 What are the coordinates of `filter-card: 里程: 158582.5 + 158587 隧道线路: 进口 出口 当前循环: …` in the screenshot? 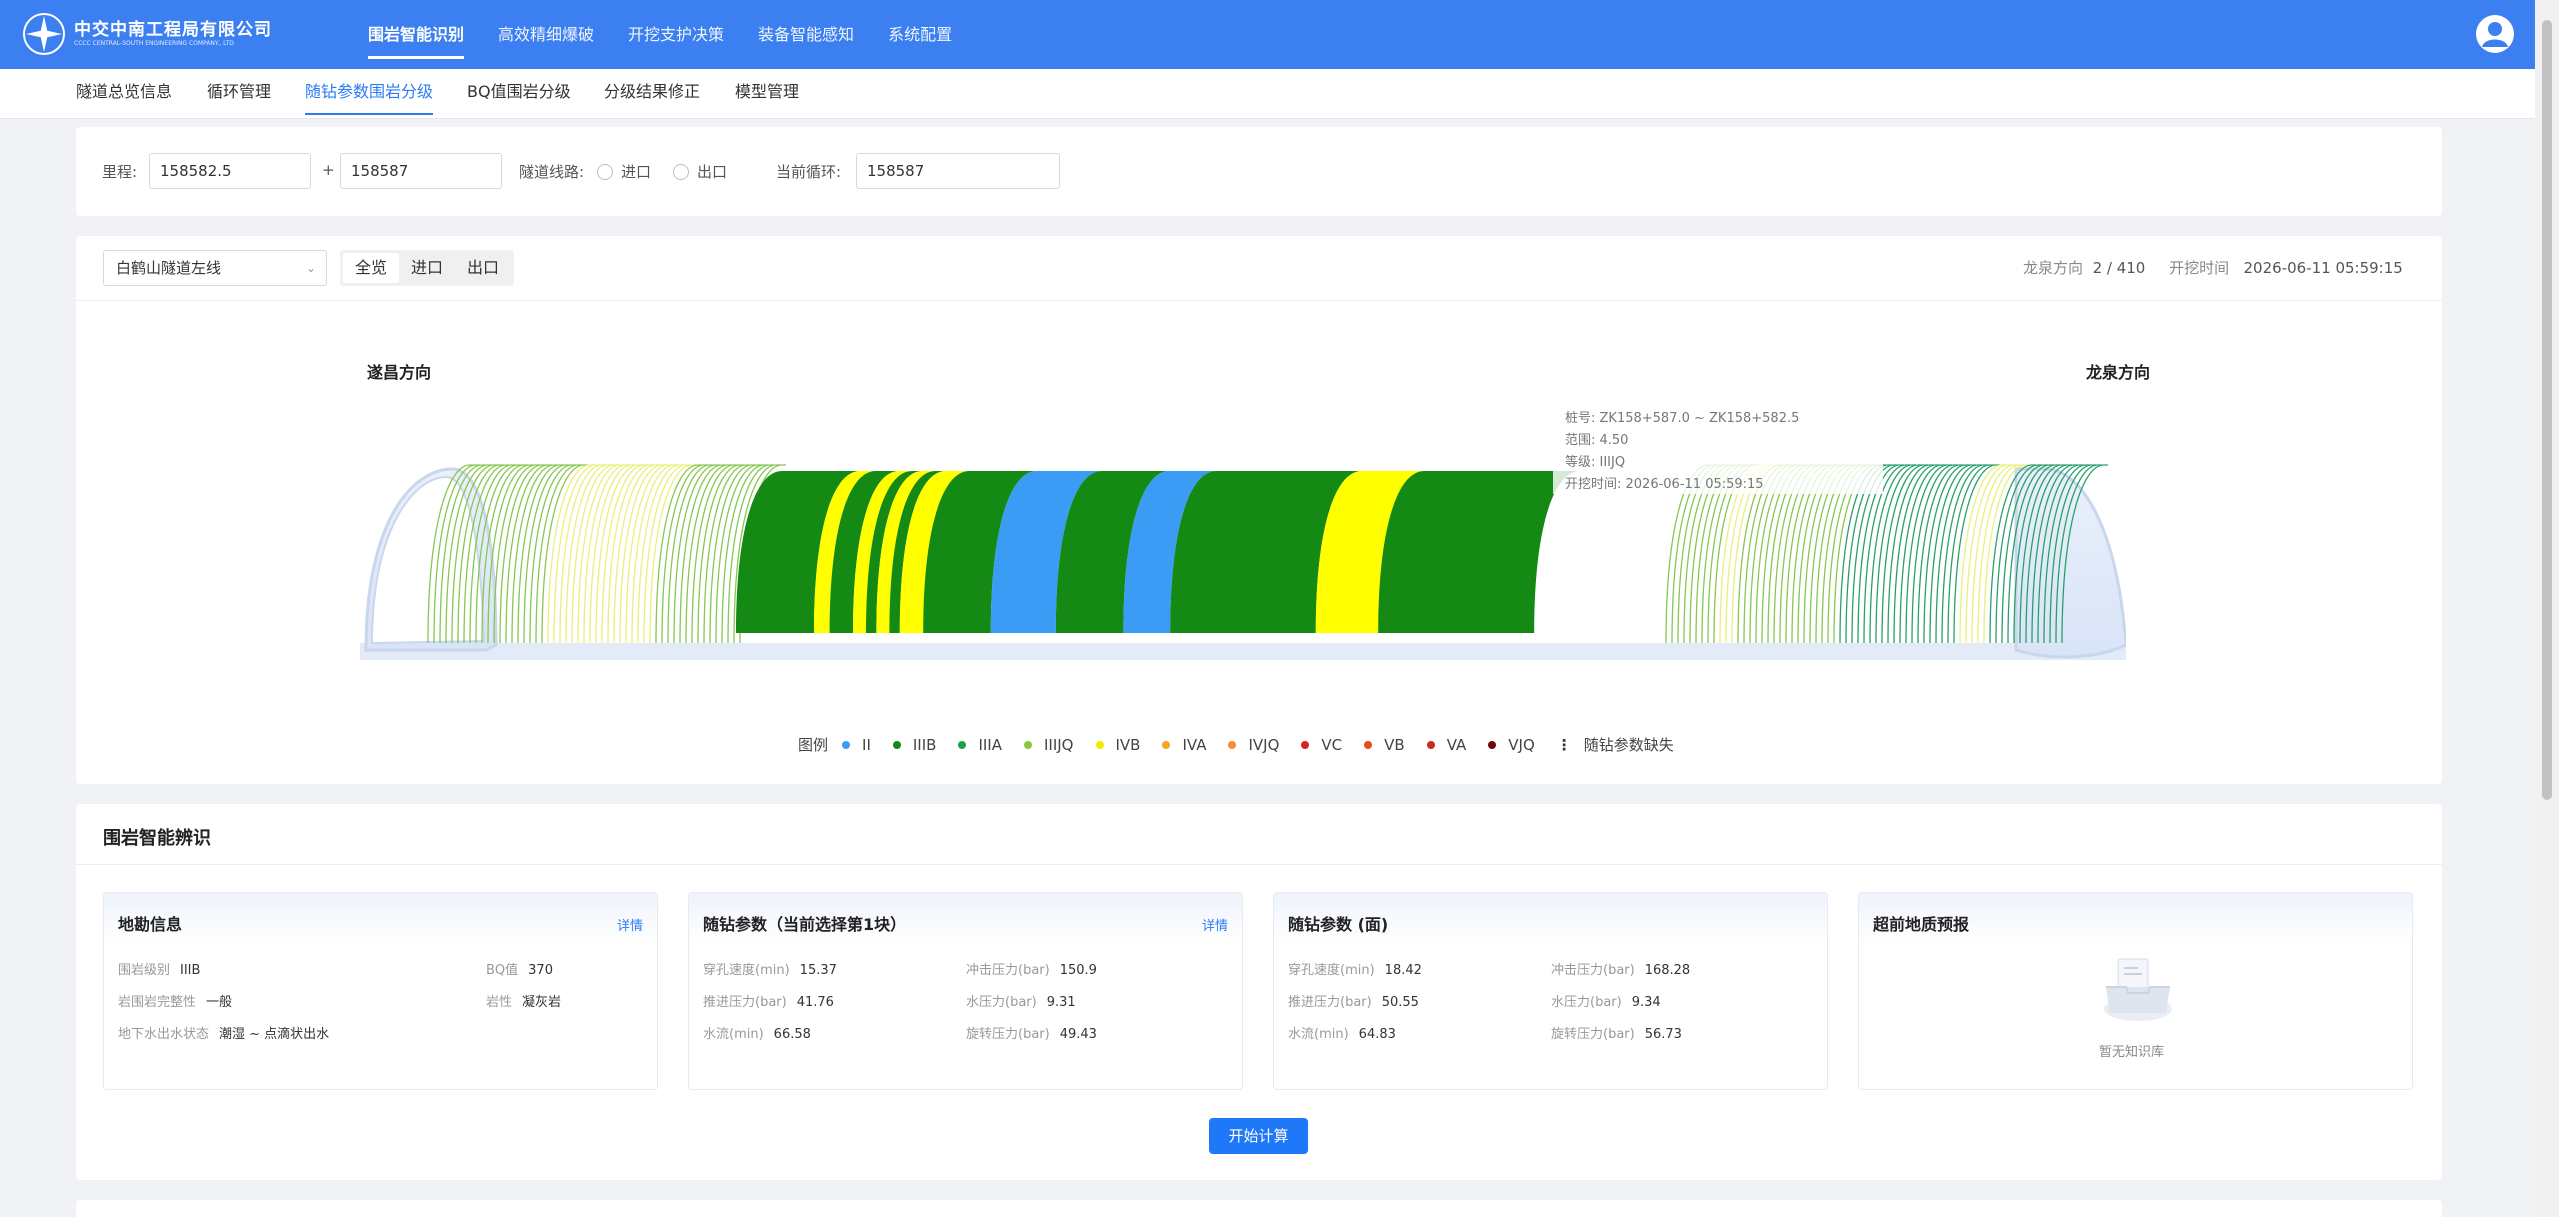 It's located at (1259, 171).